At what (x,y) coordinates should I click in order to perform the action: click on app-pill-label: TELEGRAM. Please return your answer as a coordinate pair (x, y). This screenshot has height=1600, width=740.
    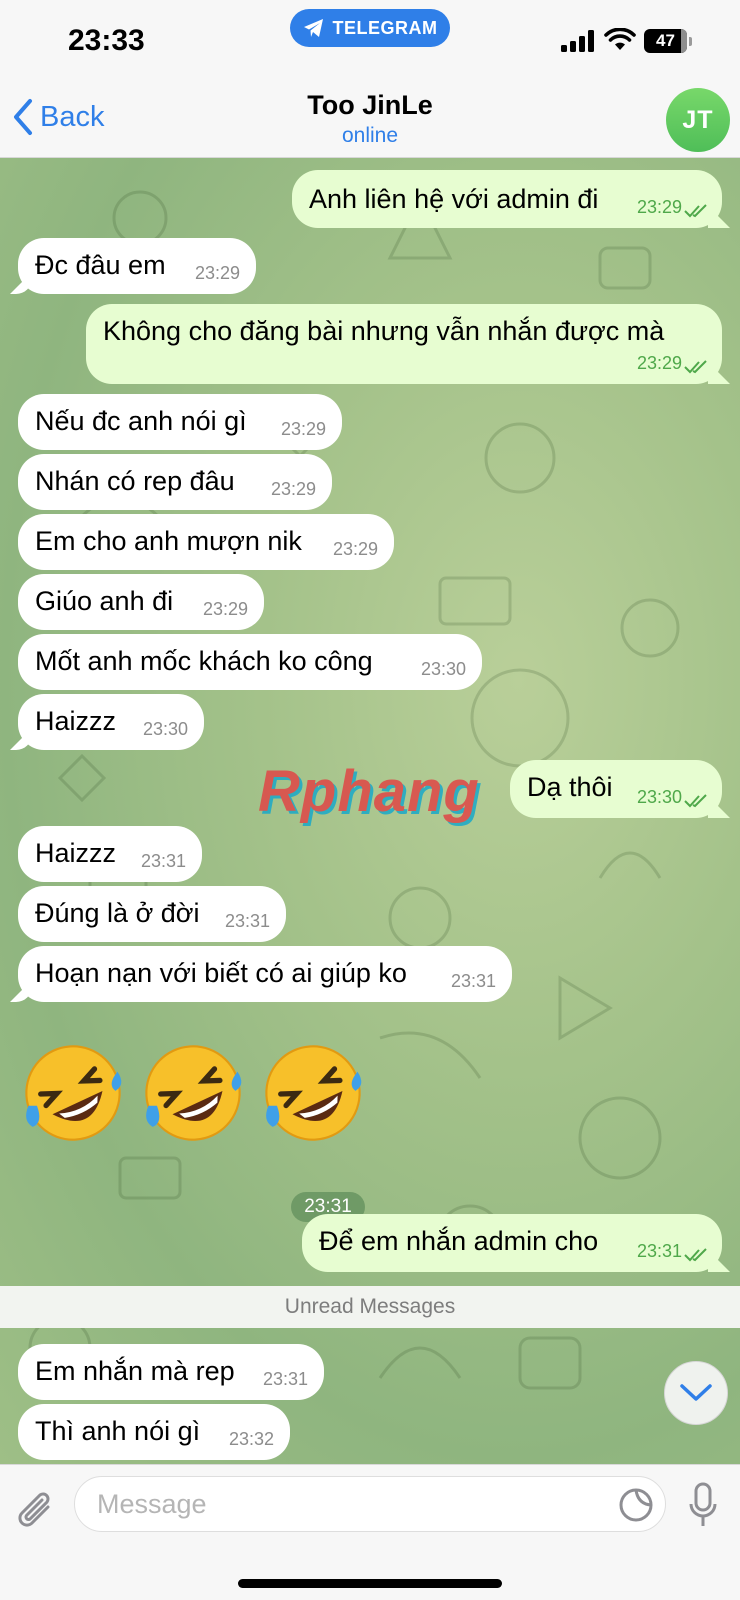
    Looking at the image, I should click on (385, 27).